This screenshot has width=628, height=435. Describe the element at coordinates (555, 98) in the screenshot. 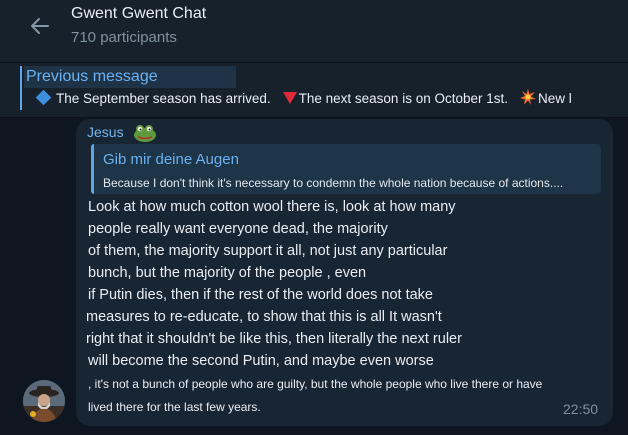

I see `pinned-text-3: New l` at that location.